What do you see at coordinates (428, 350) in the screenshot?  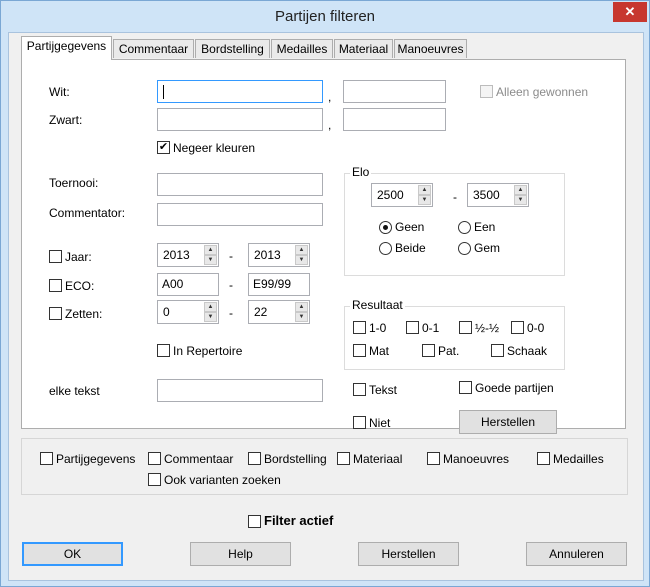 I see `result-pat-checkbox` at bounding box center [428, 350].